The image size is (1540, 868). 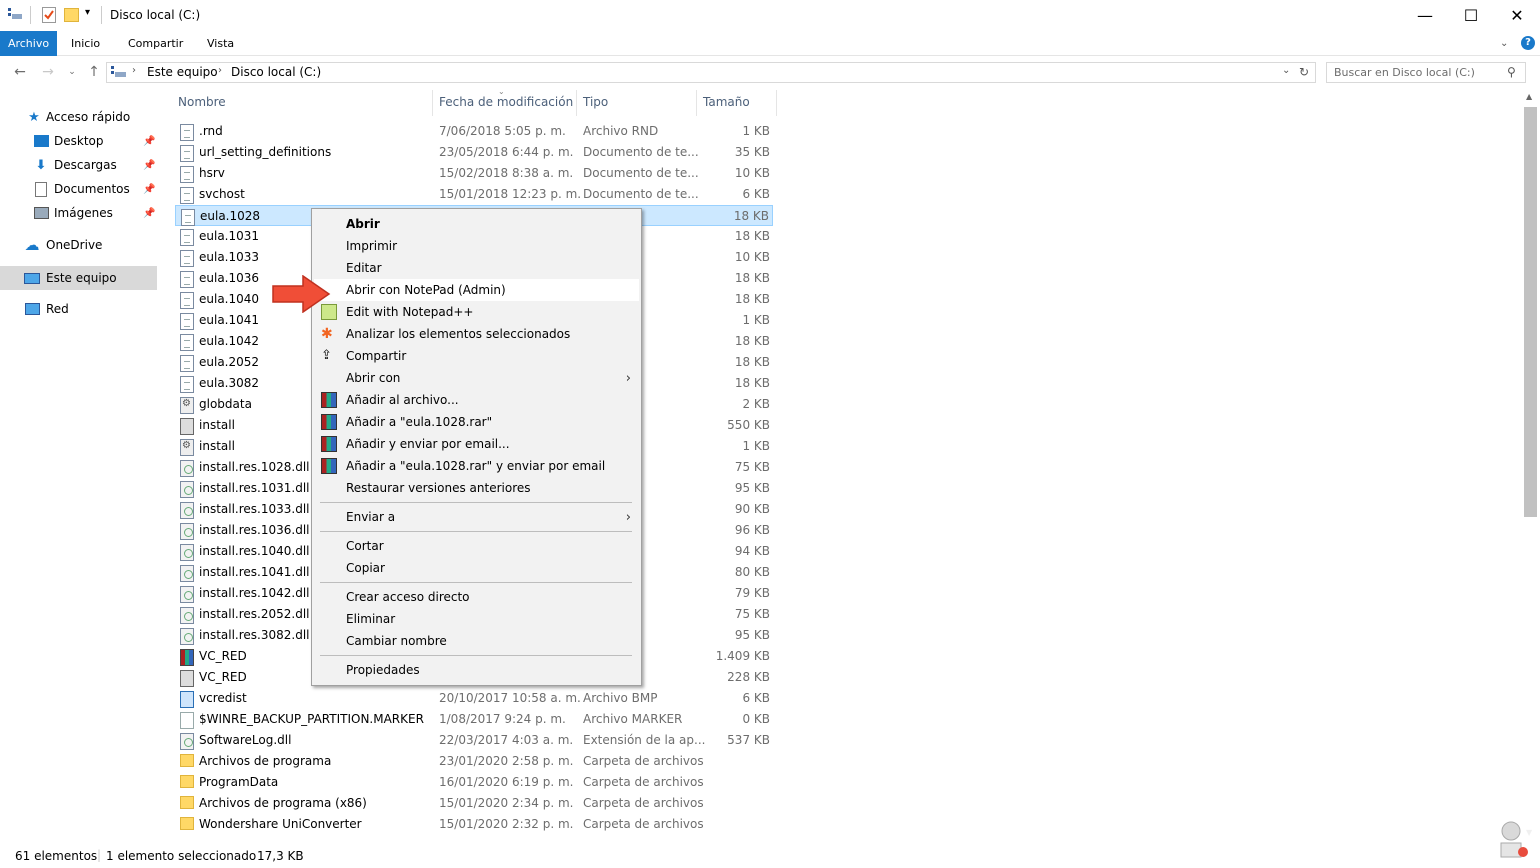 What do you see at coordinates (85, 43) in the screenshot?
I see `tab-inicio: Inicio` at bounding box center [85, 43].